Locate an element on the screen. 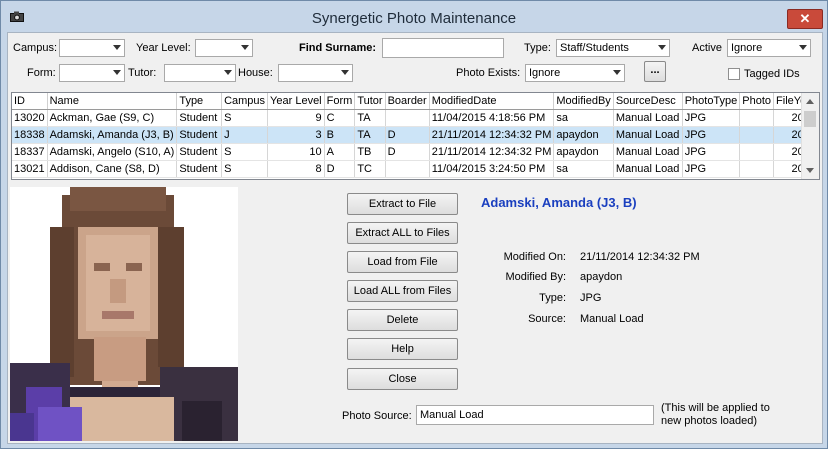 The height and width of the screenshot is (449, 828). scroll-down-icon is located at coordinates (810, 170).